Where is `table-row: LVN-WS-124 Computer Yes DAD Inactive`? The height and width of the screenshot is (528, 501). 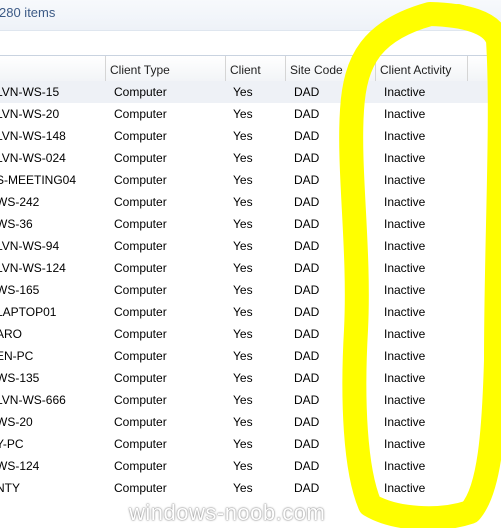 table-row: LVN-WS-124 Computer Yes DAD Inactive is located at coordinates (250, 268).